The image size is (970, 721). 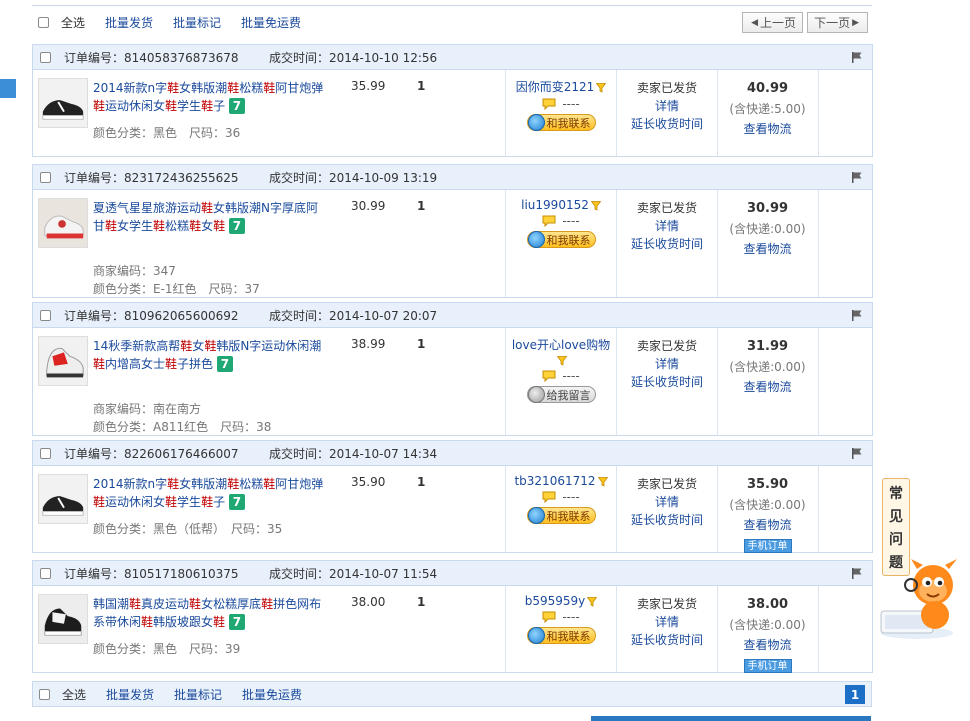 What do you see at coordinates (203, 88) in the screenshot?
I see `title-segment: 女韩版潮` at bounding box center [203, 88].